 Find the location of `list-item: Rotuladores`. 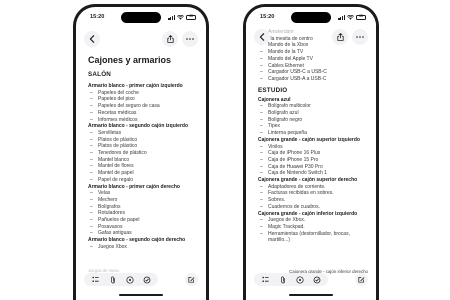

list-item: Rotuladores is located at coordinates (144, 213).